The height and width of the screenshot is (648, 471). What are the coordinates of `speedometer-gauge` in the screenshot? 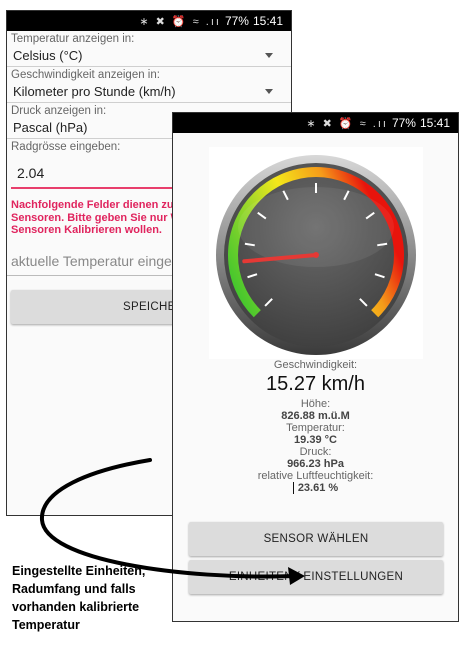 It's located at (315, 253).